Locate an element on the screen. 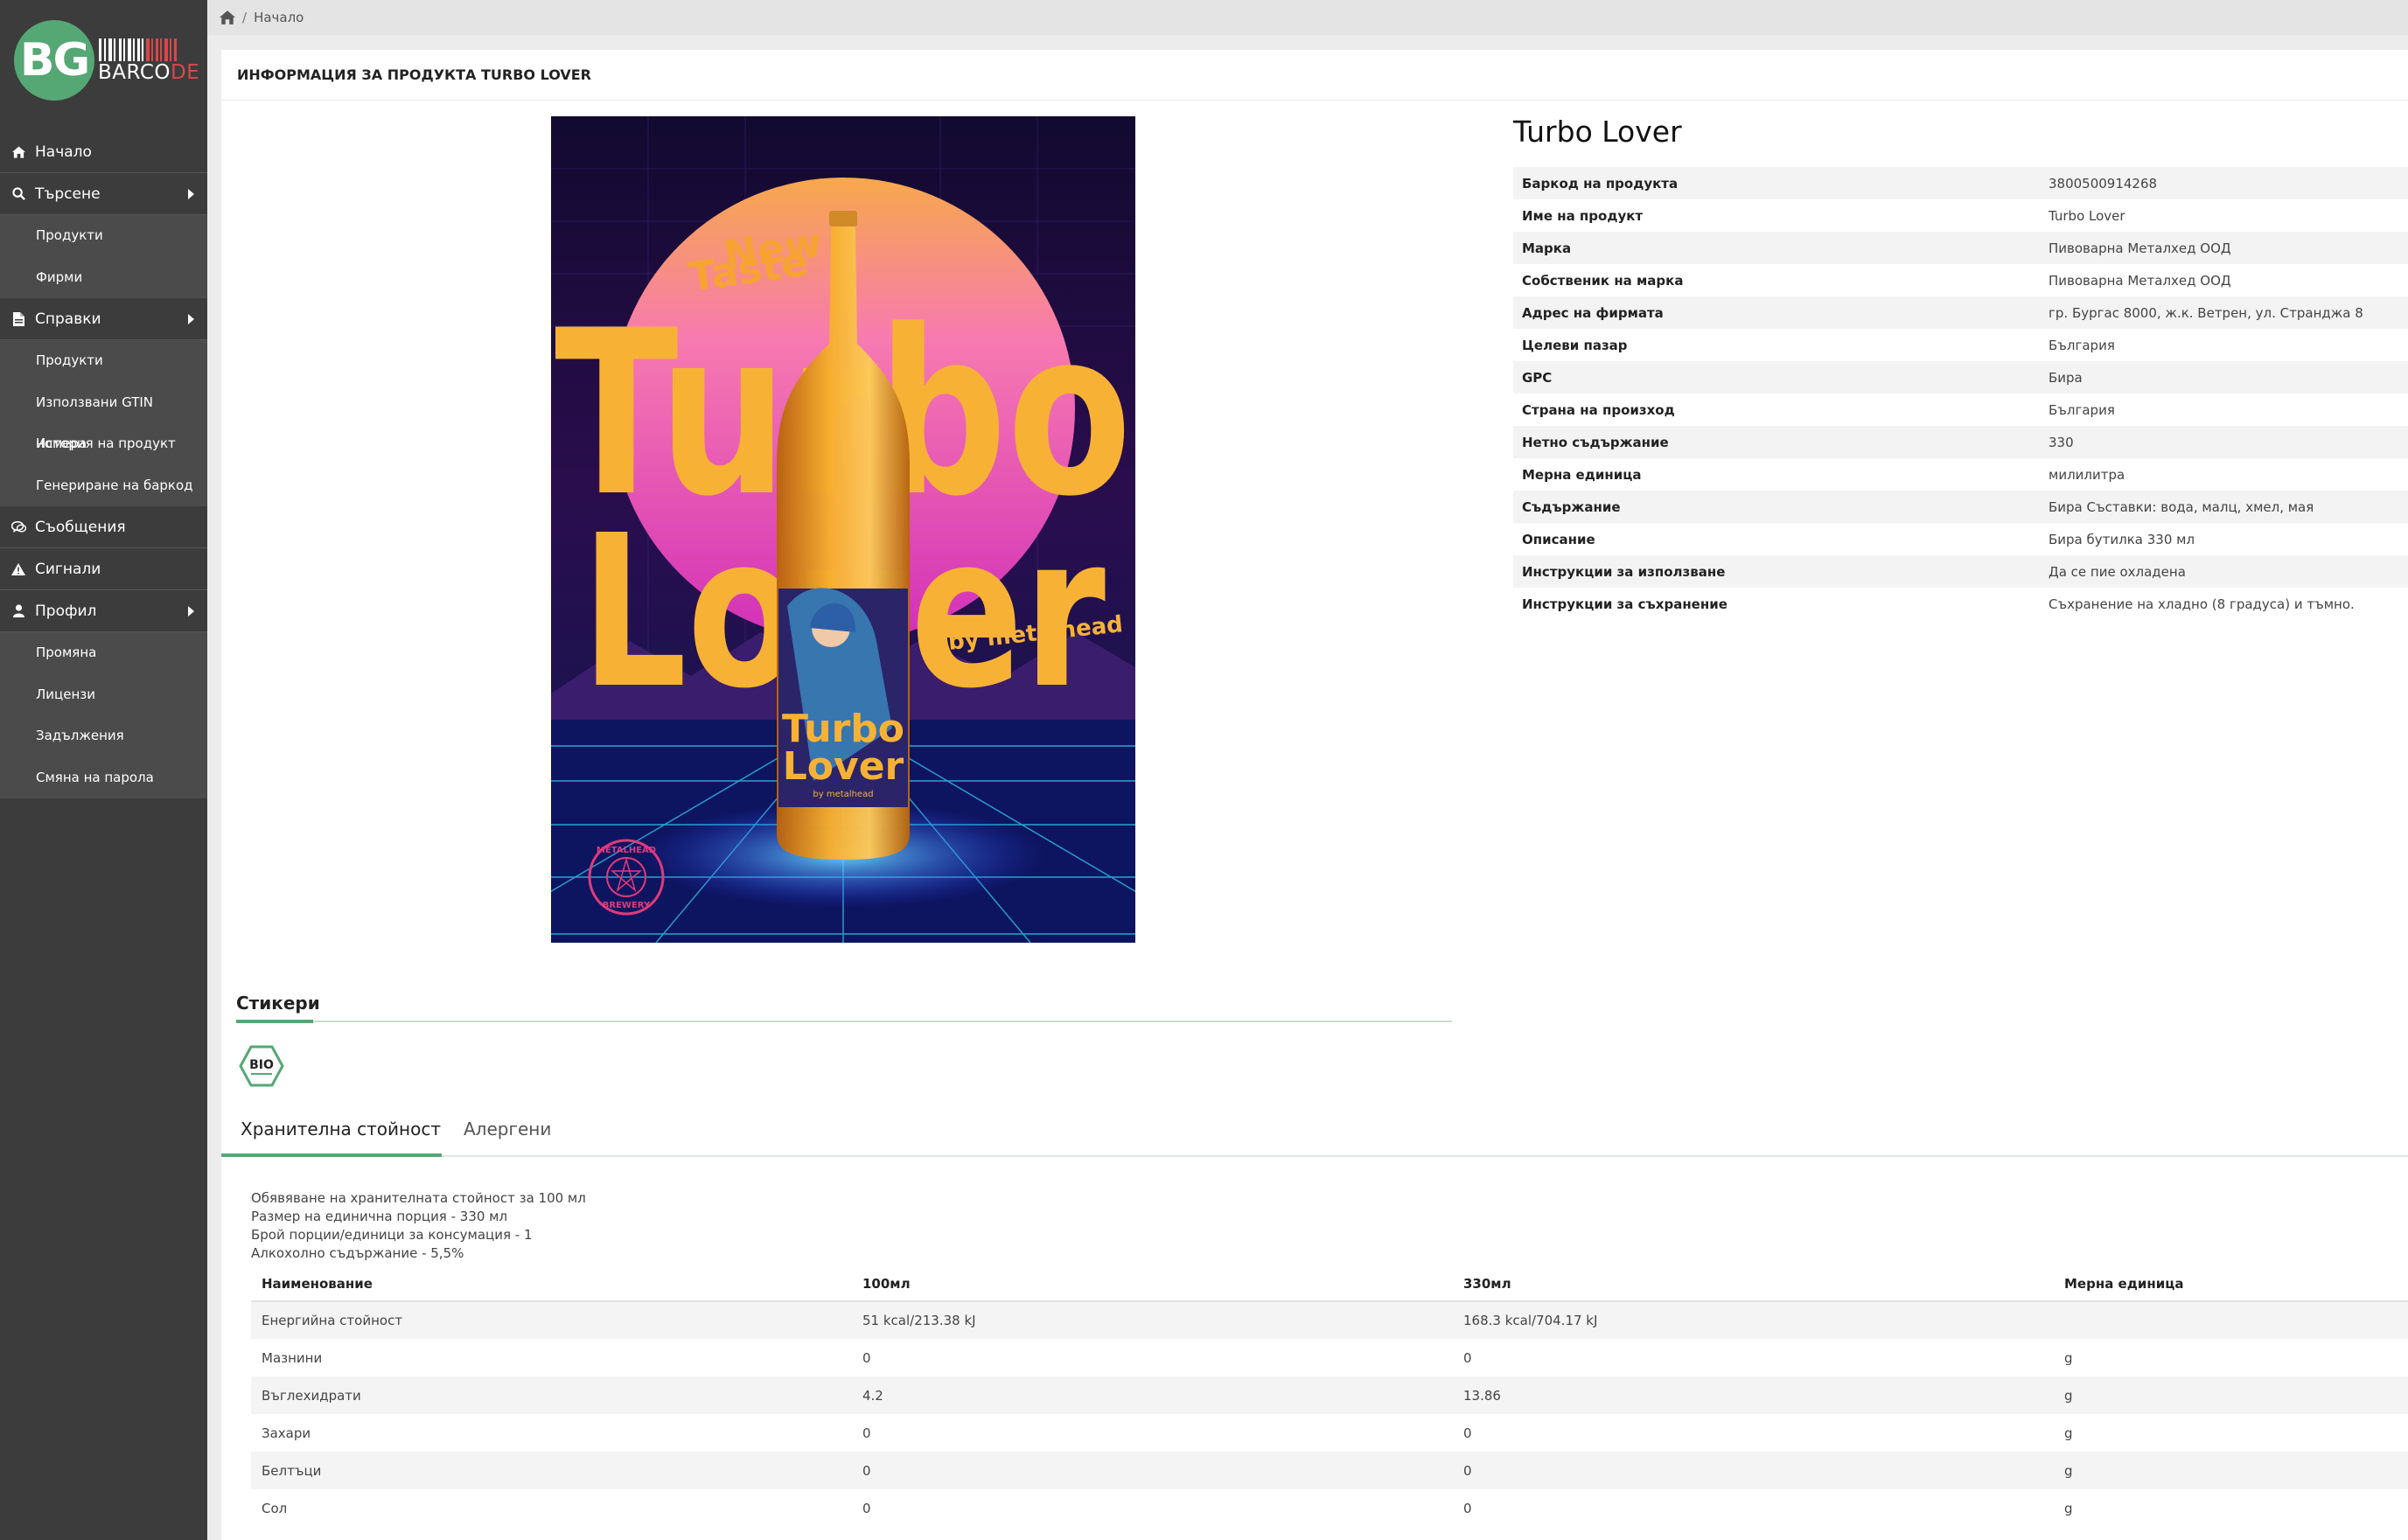 This screenshot has width=2408, height=1540. breadcrumb-current: Начало is located at coordinates (279, 17).